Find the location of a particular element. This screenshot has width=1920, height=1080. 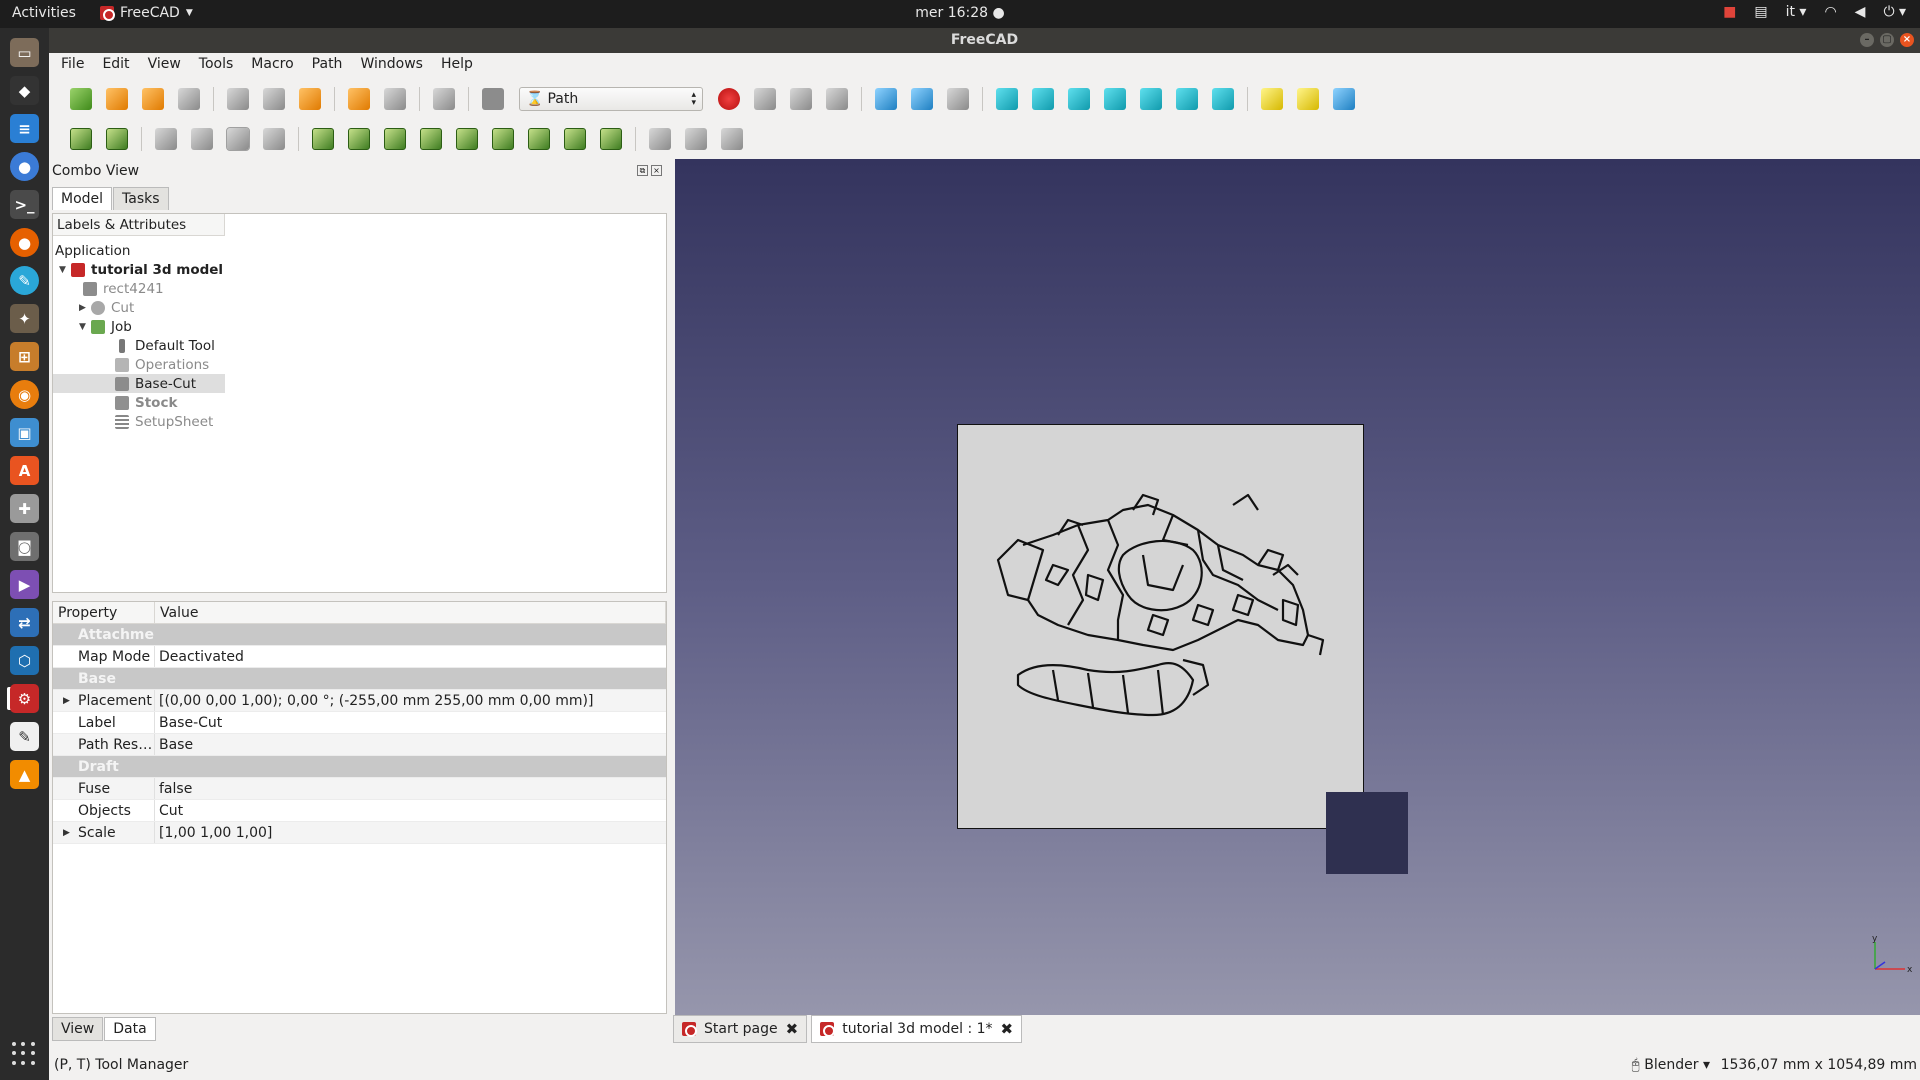

navigation-cube is located at coordinates (1367, 833).